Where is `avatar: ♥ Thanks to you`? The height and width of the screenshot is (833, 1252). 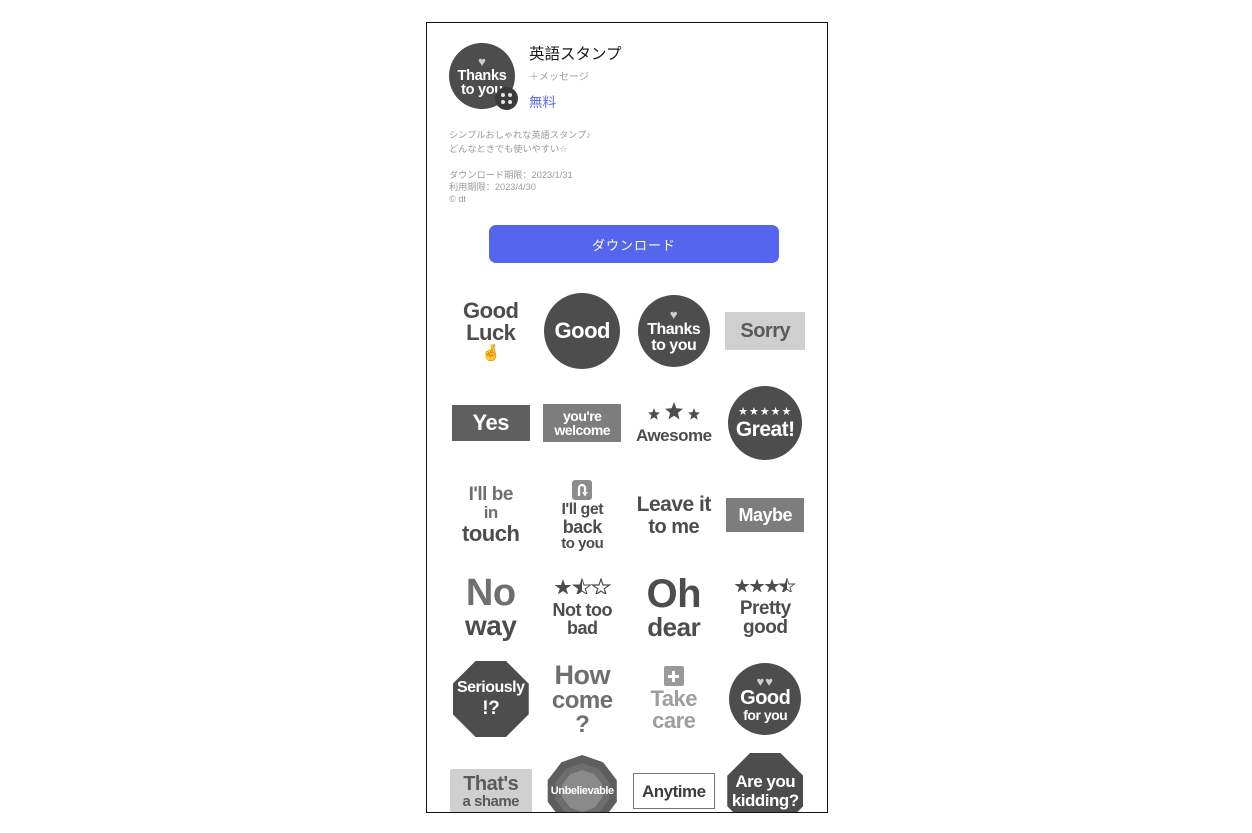
avatar: ♥ Thanks to you is located at coordinates (483, 76).